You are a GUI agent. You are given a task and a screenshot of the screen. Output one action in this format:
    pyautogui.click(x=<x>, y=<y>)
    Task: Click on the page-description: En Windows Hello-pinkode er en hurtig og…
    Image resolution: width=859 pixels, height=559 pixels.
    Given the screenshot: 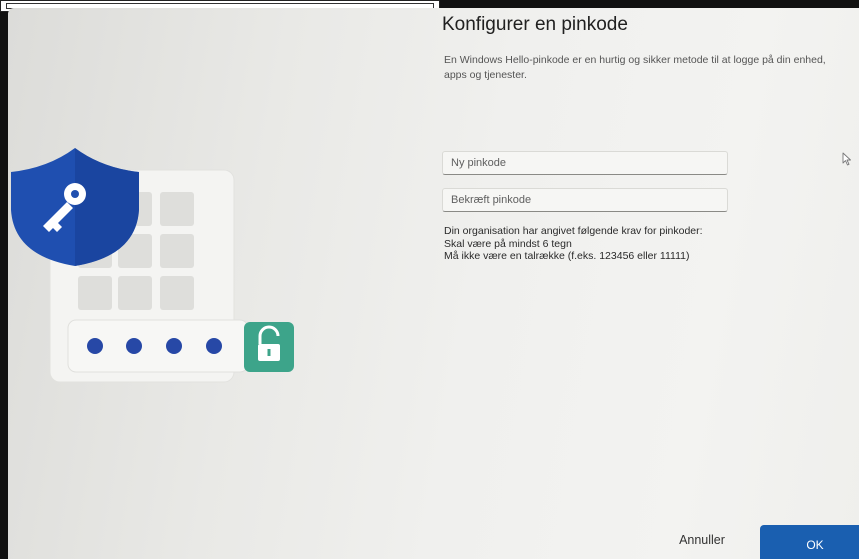 What is the action you would take?
    pyautogui.click(x=635, y=67)
    